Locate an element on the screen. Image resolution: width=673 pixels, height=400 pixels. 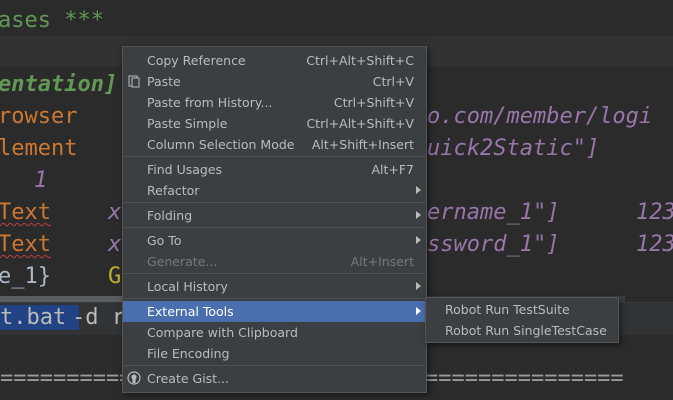
code-keyword: rowser is located at coordinates (39, 116).